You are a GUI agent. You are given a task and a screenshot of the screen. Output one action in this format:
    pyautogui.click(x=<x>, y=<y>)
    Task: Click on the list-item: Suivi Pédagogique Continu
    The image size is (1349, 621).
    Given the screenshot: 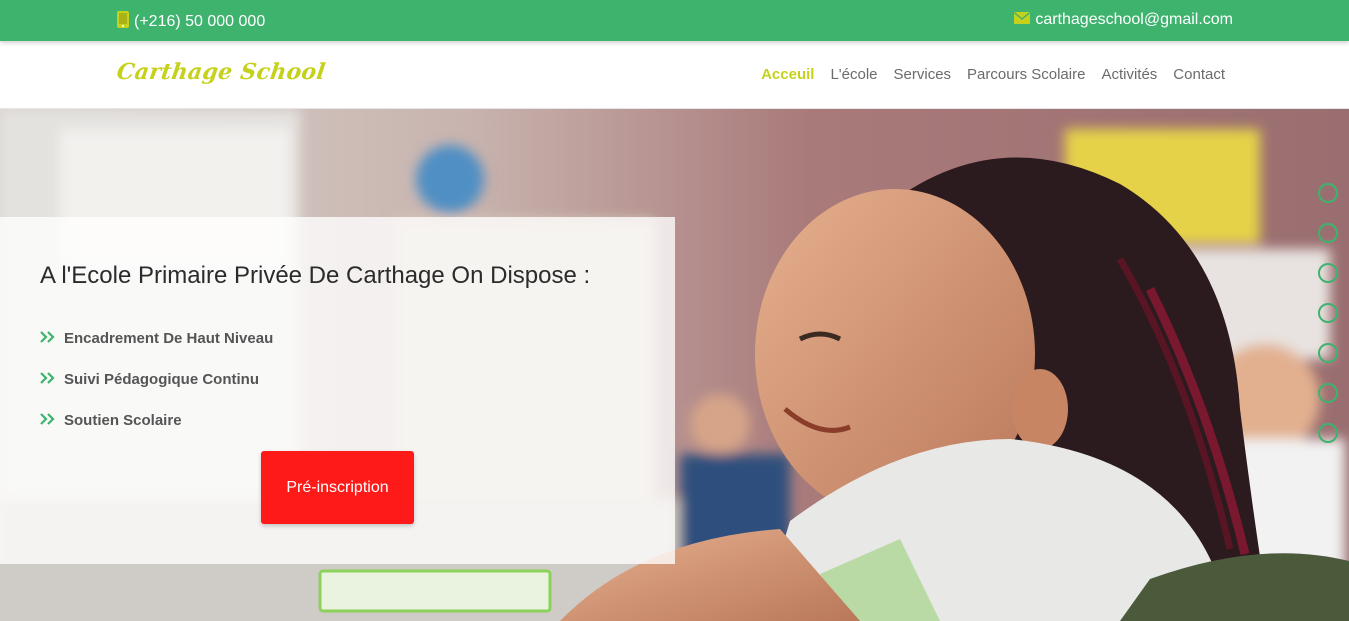 What is the action you would take?
    pyautogui.click(x=156, y=379)
    